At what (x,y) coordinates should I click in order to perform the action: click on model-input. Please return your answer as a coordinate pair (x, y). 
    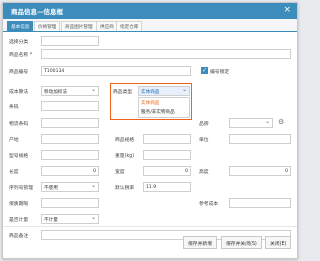
    Looking at the image, I should click on (70, 155).